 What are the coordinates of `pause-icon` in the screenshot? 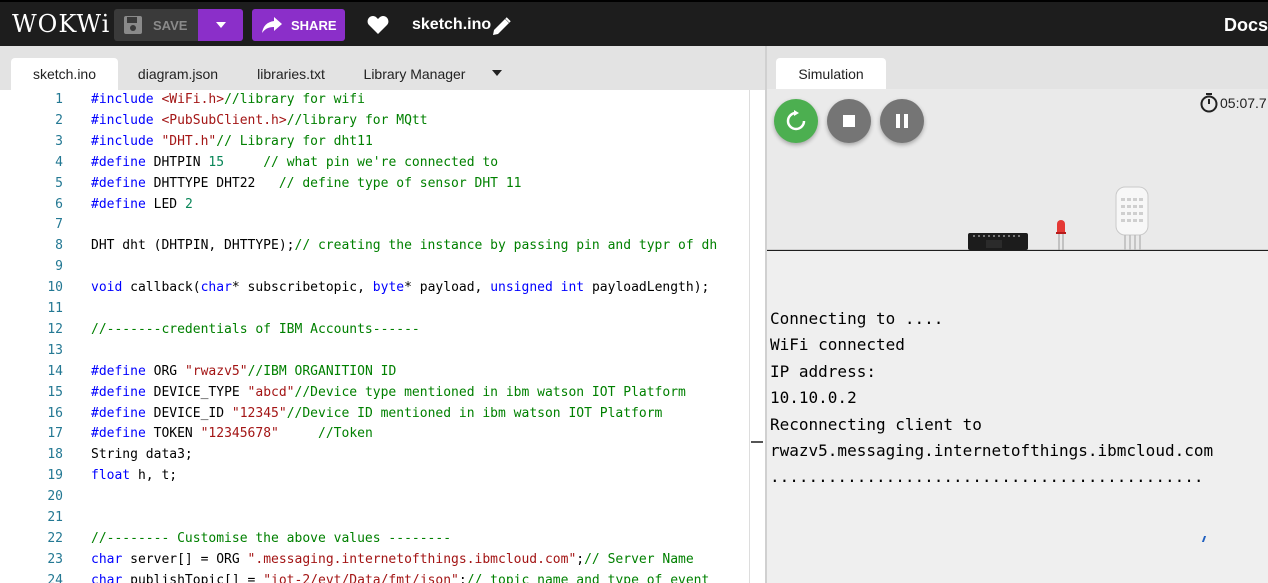 It's located at (902, 121).